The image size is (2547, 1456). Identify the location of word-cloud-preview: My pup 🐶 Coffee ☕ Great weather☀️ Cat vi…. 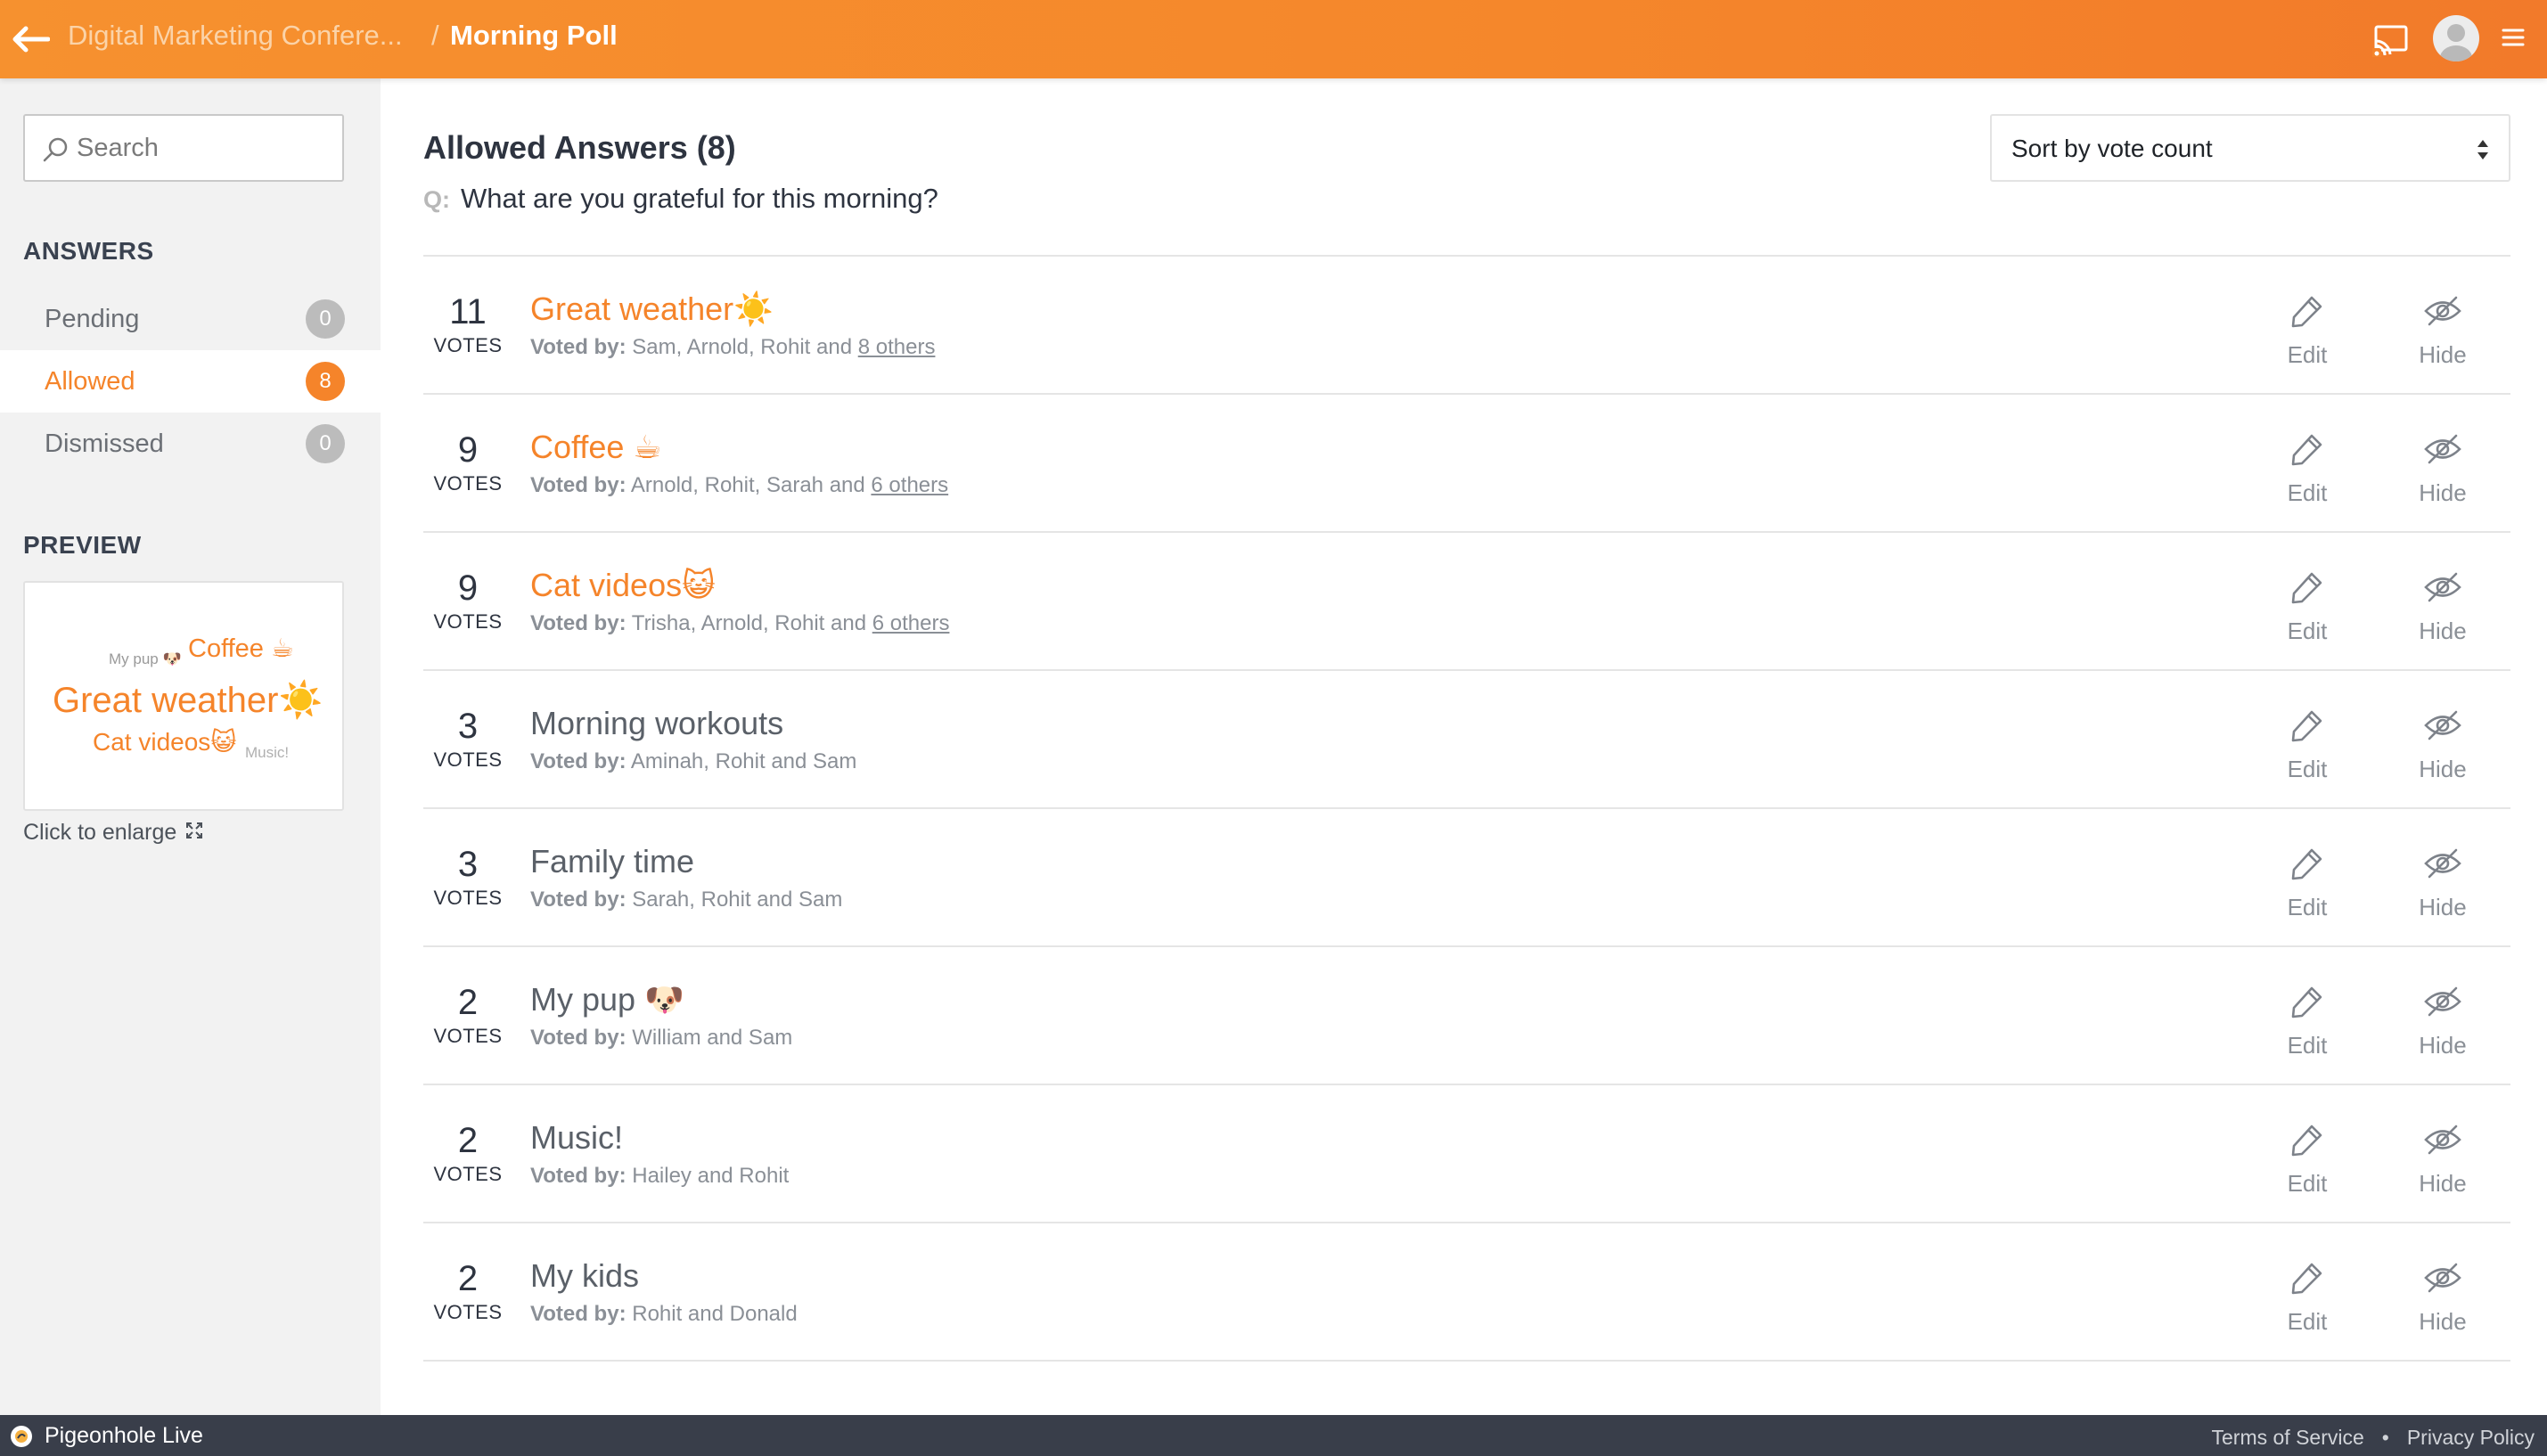
(184, 696).